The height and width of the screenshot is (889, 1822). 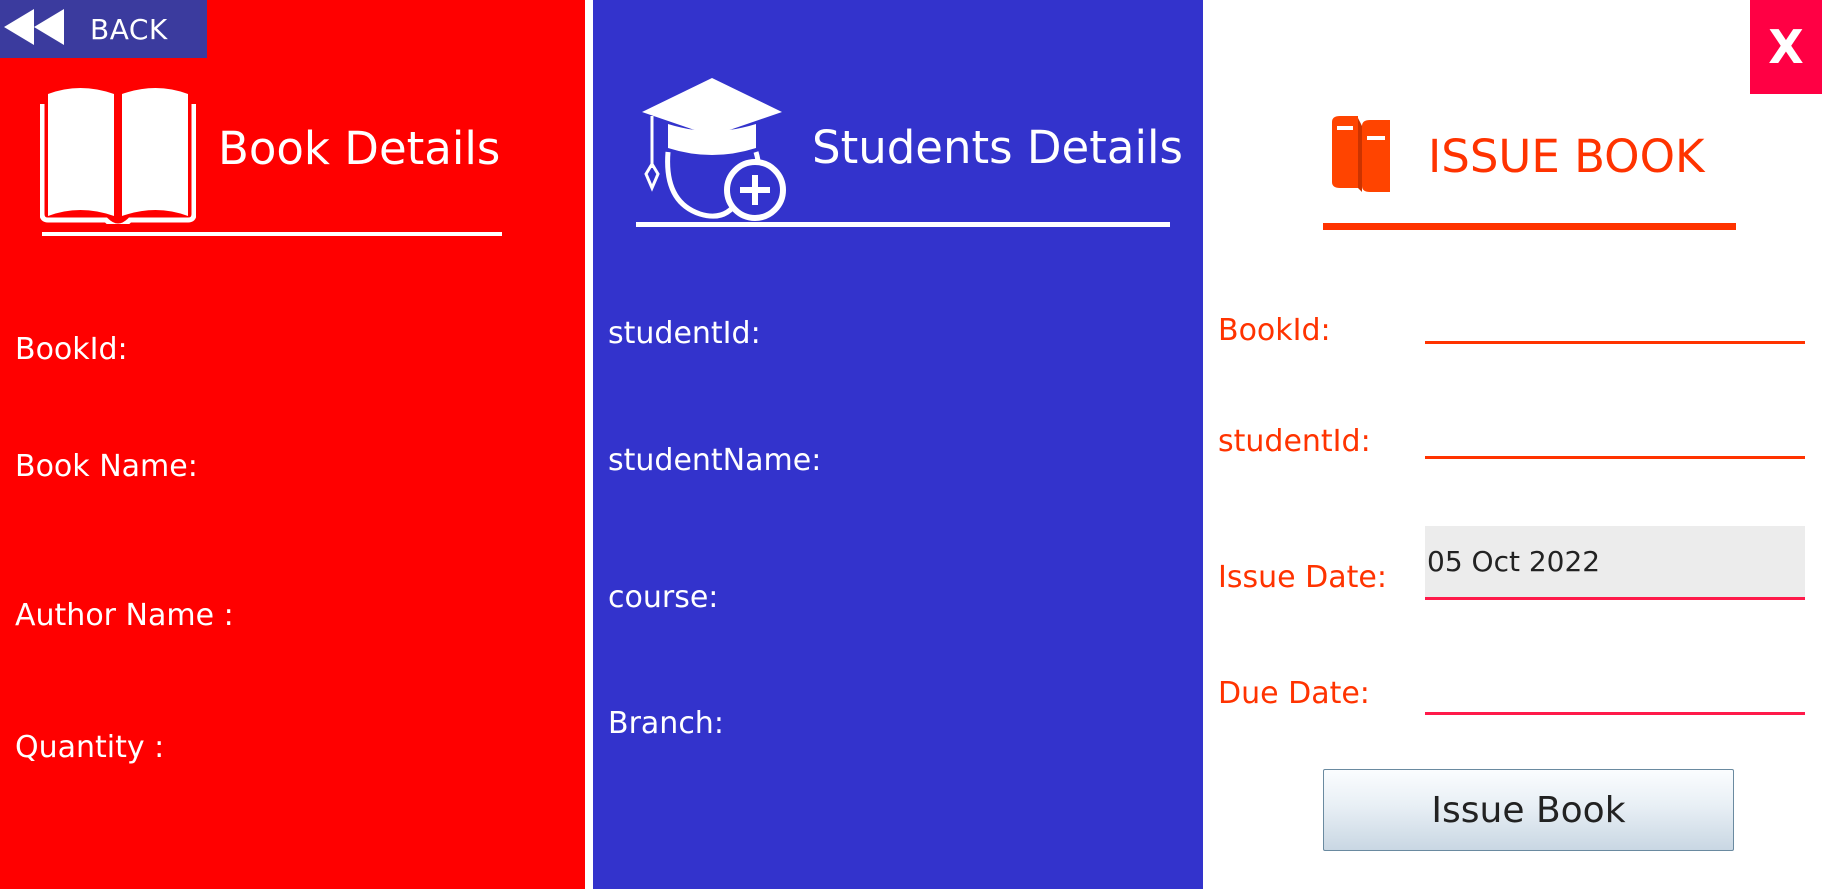 I want to click on quantity-label: Quantity :, so click(x=90, y=747).